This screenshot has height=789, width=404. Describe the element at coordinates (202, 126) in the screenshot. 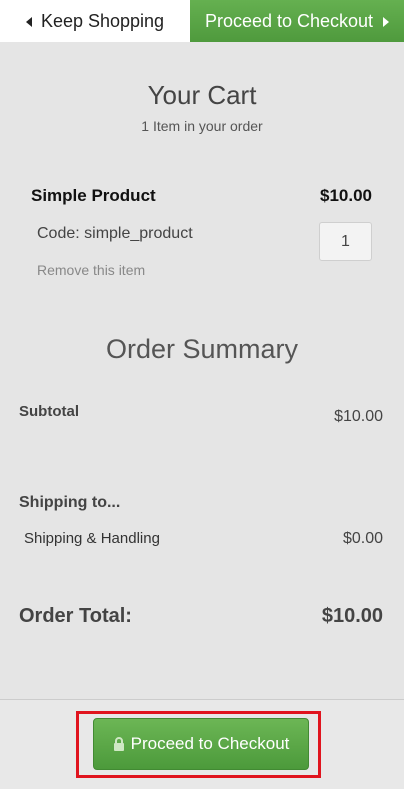

I see `cart-item-count: 1 Item in your order` at that location.